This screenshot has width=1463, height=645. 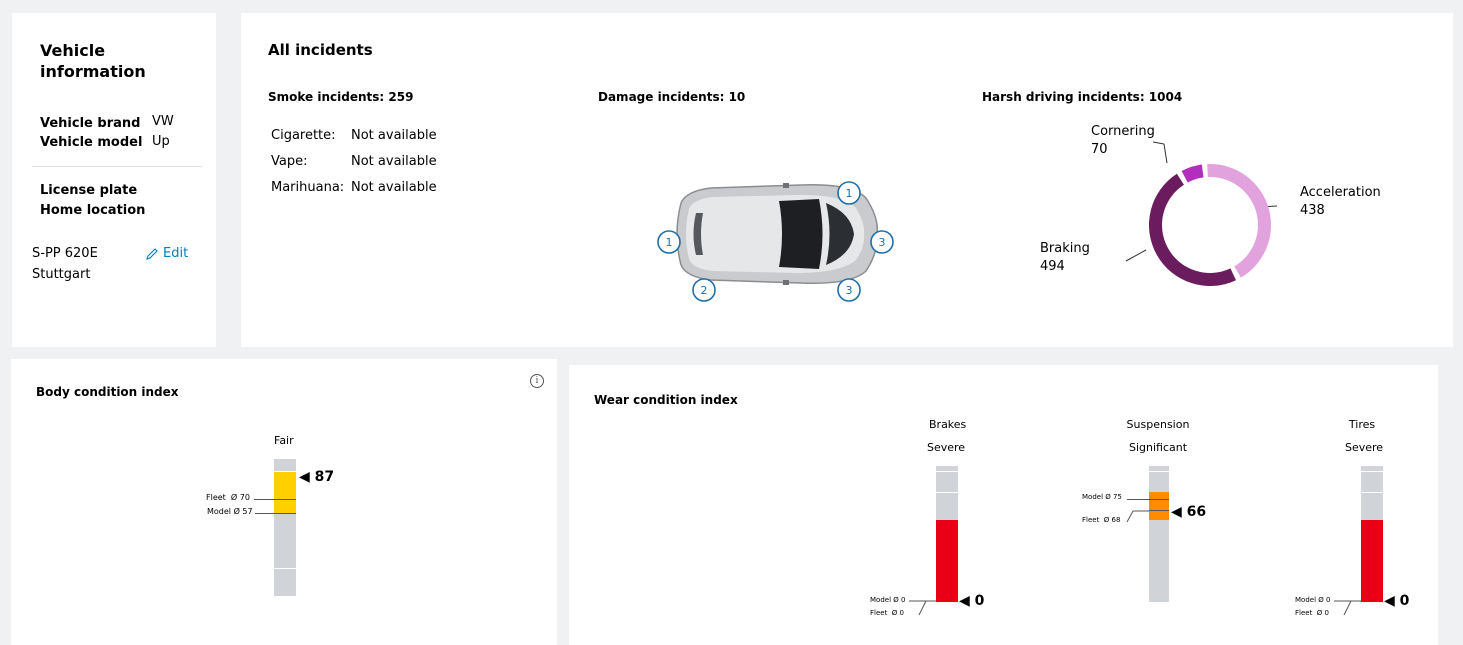 What do you see at coordinates (1362, 424) in the screenshot?
I see `tires-title: Tires` at bounding box center [1362, 424].